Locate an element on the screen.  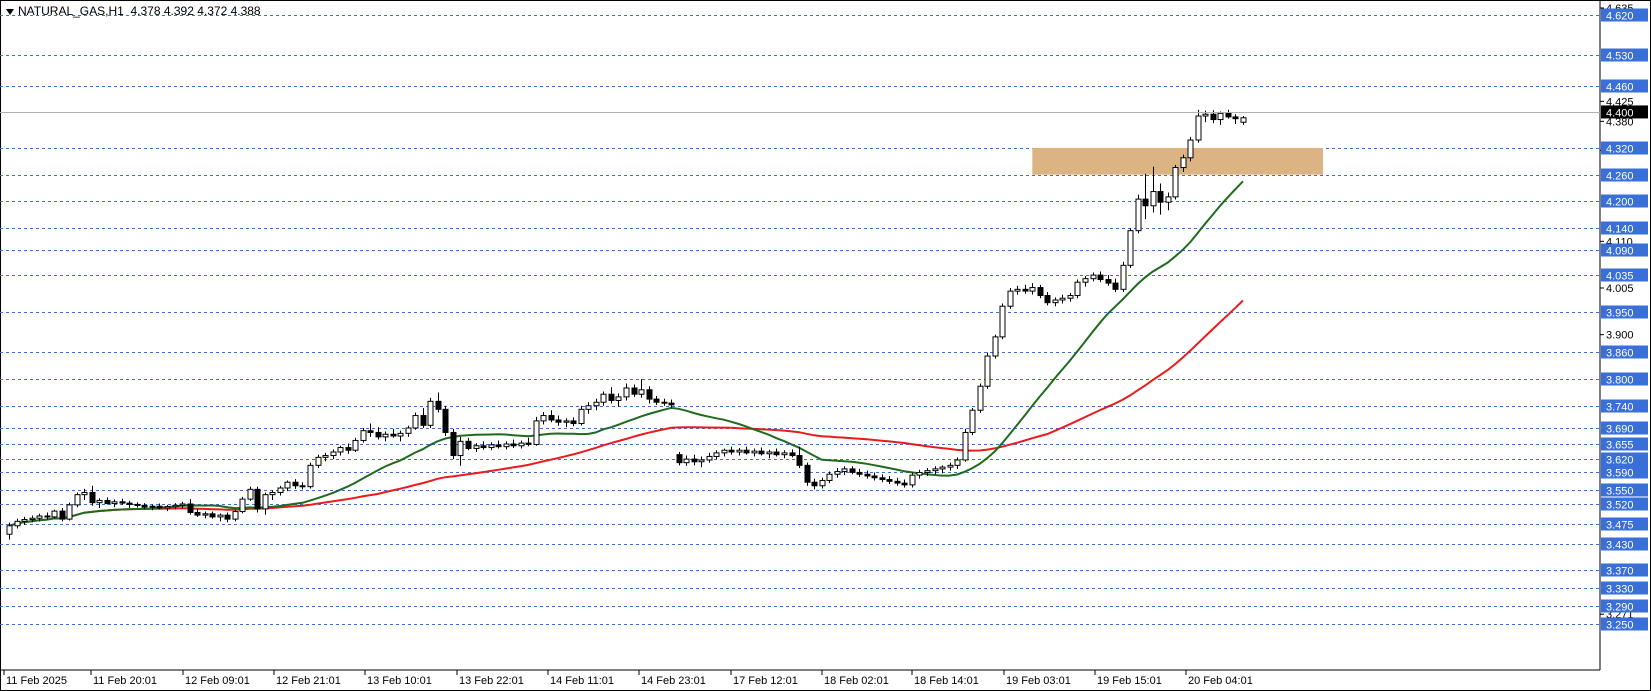
menu-triangle-icon is located at coordinates (10, 11).